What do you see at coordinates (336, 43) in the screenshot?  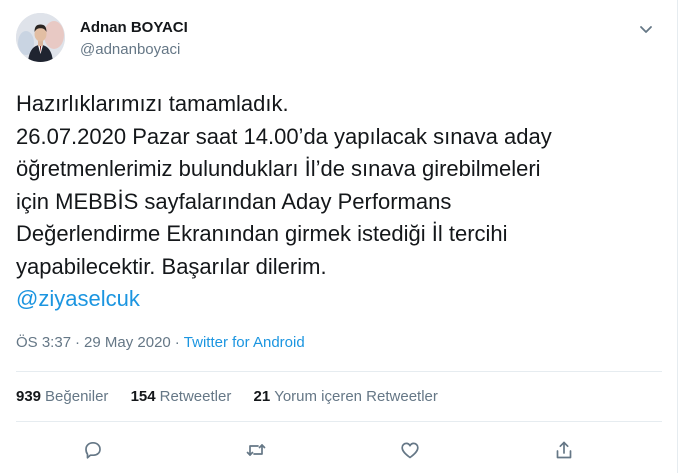 I see `tweet-header: Adnan BOYACI @adnanboyaci` at bounding box center [336, 43].